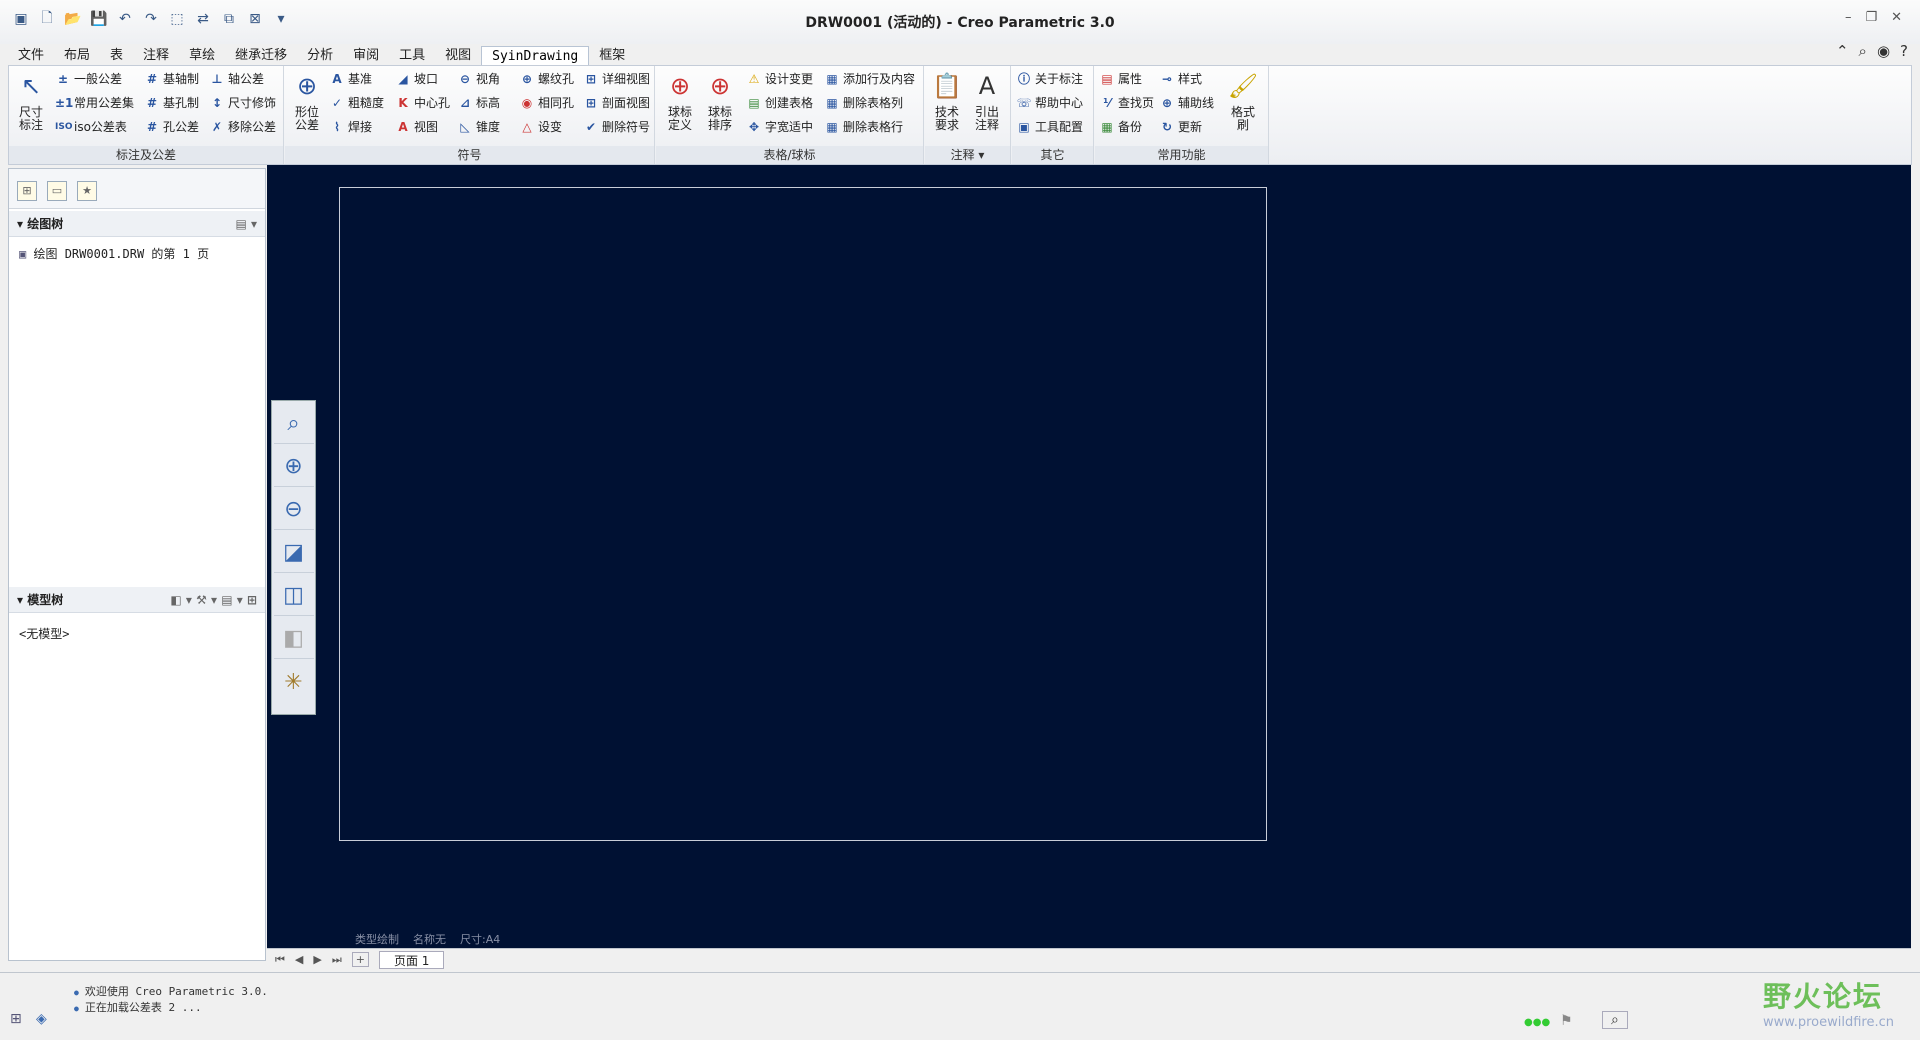  What do you see at coordinates (967, 155) in the screenshot?
I see `group-label-dropdown: 注释 ▾` at bounding box center [967, 155].